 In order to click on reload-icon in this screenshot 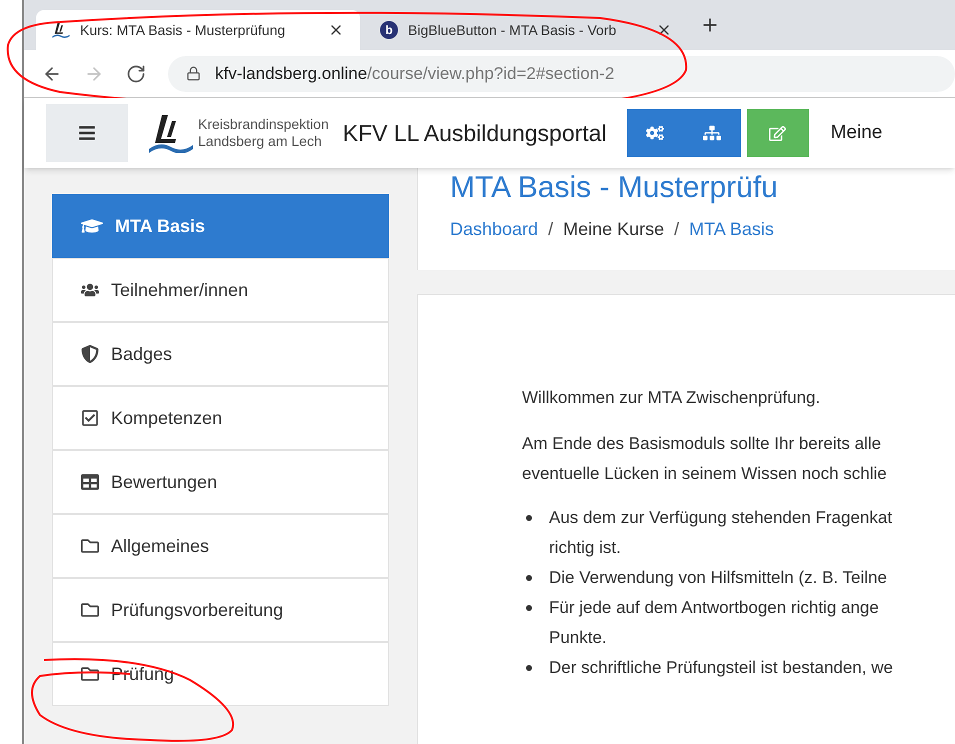, I will do `click(136, 74)`.